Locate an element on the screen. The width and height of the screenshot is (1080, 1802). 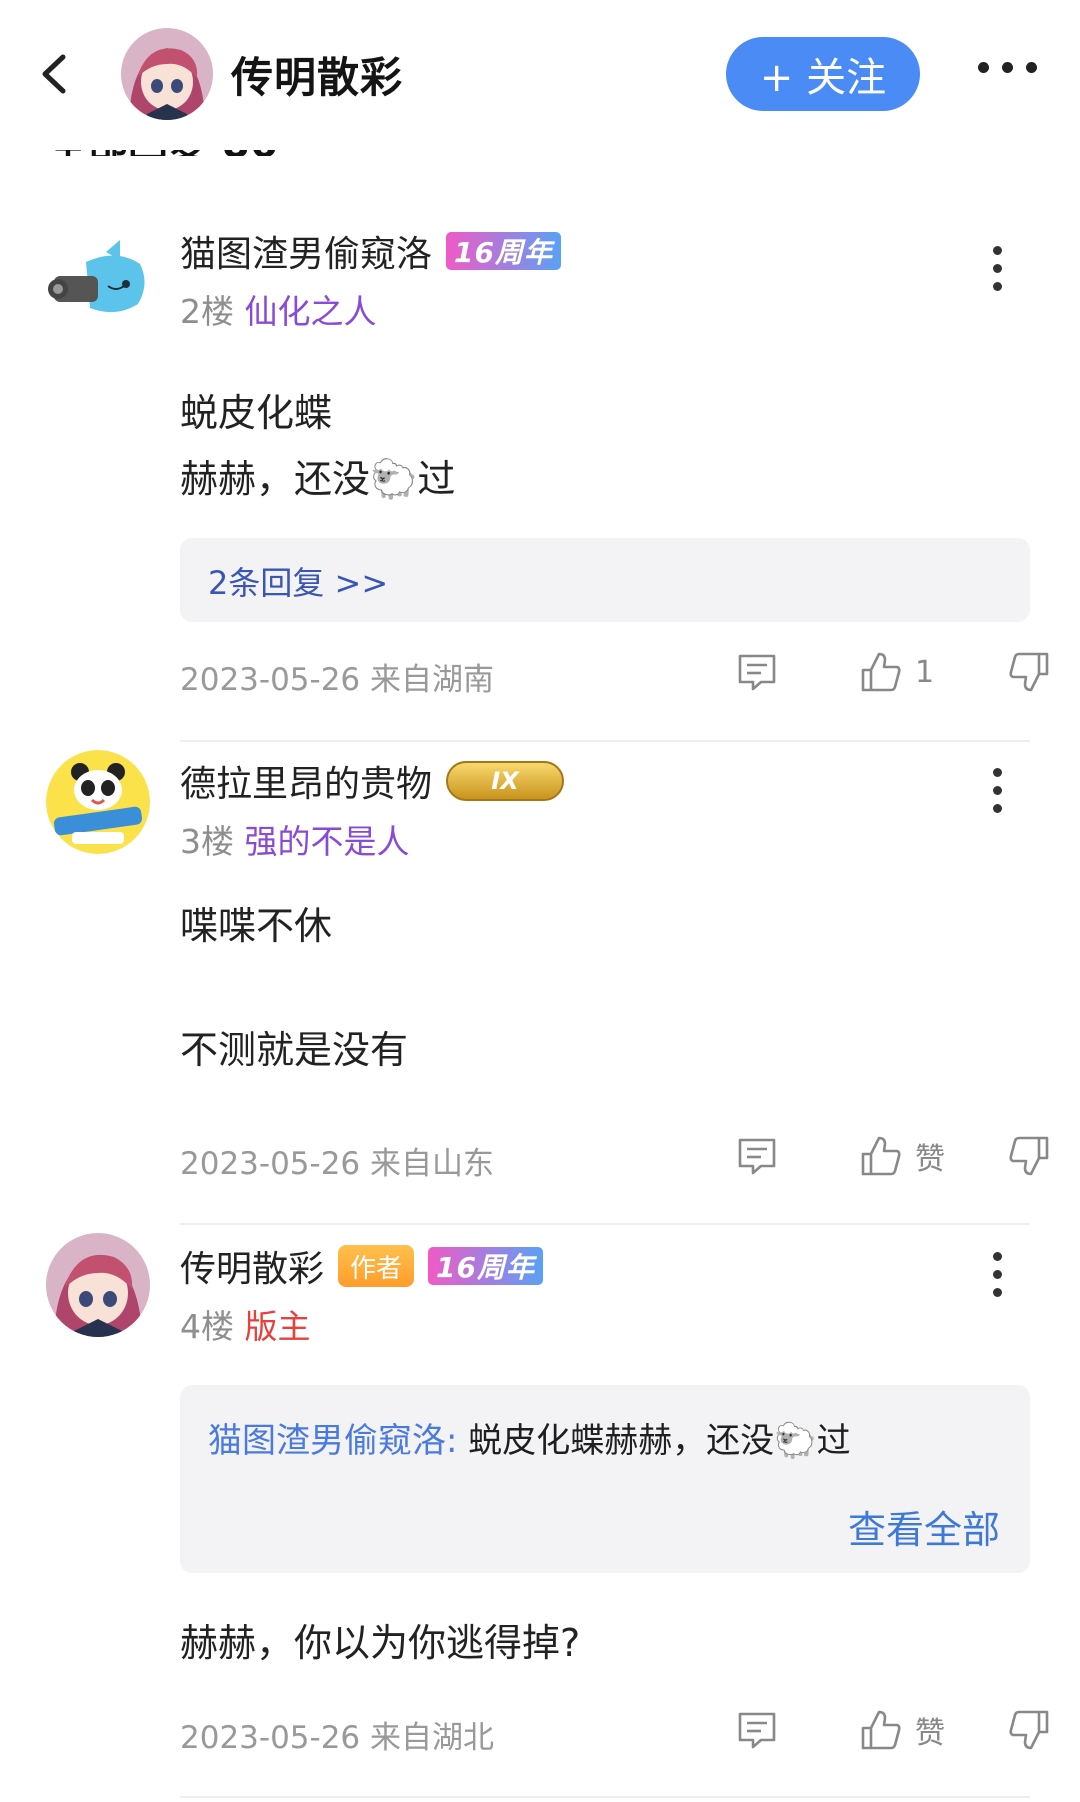
comment-text: 喋喋不休 不测就是没有 is located at coordinates (294, 988).